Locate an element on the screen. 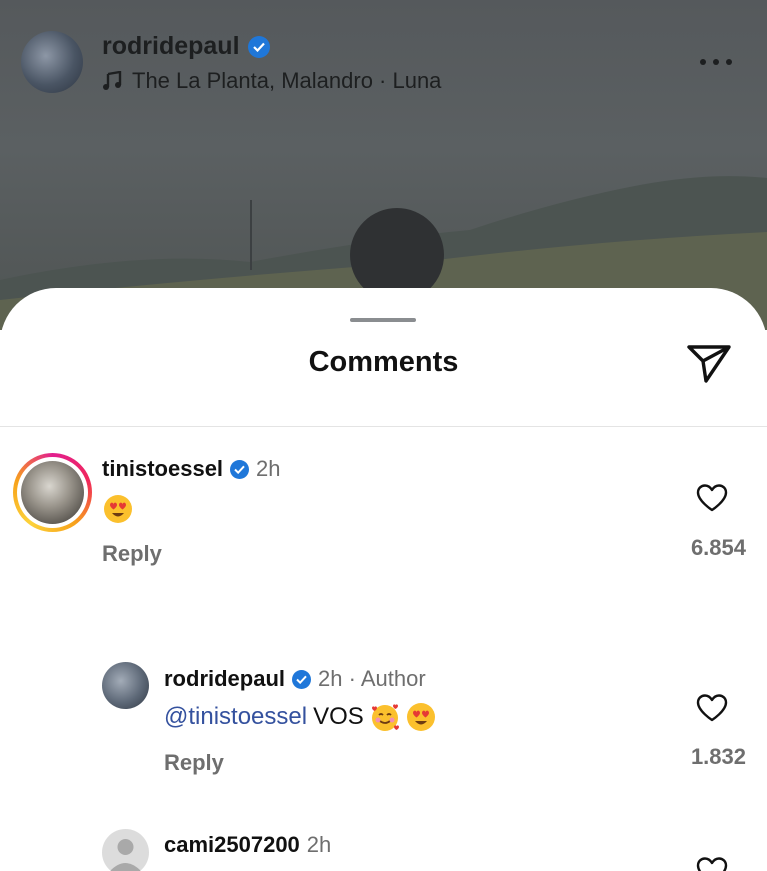  post-username: rodridepaul is located at coordinates (186, 46).